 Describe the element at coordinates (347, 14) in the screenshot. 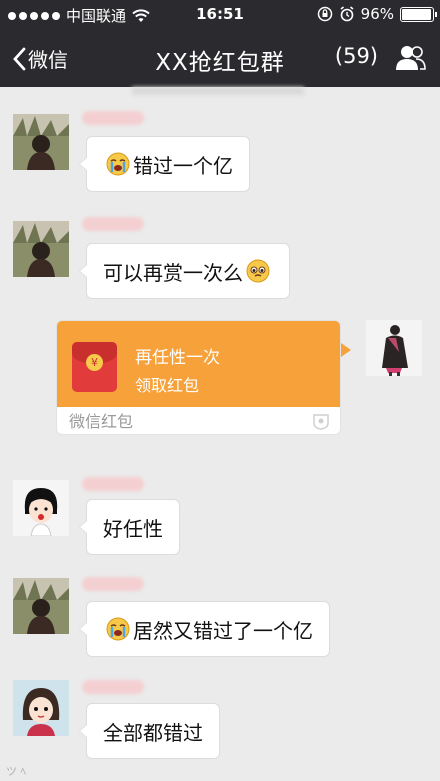

I see `alarm-icon` at that location.